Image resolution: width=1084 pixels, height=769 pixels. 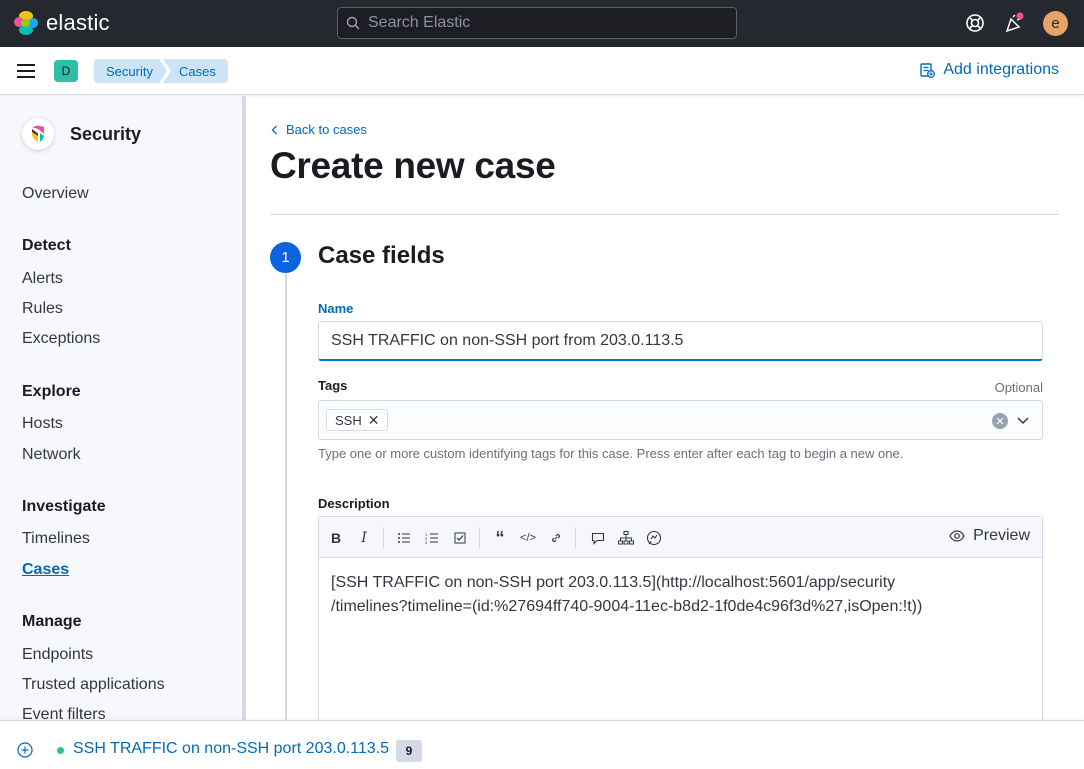 I want to click on task-list-icon, so click(x=460, y=538).